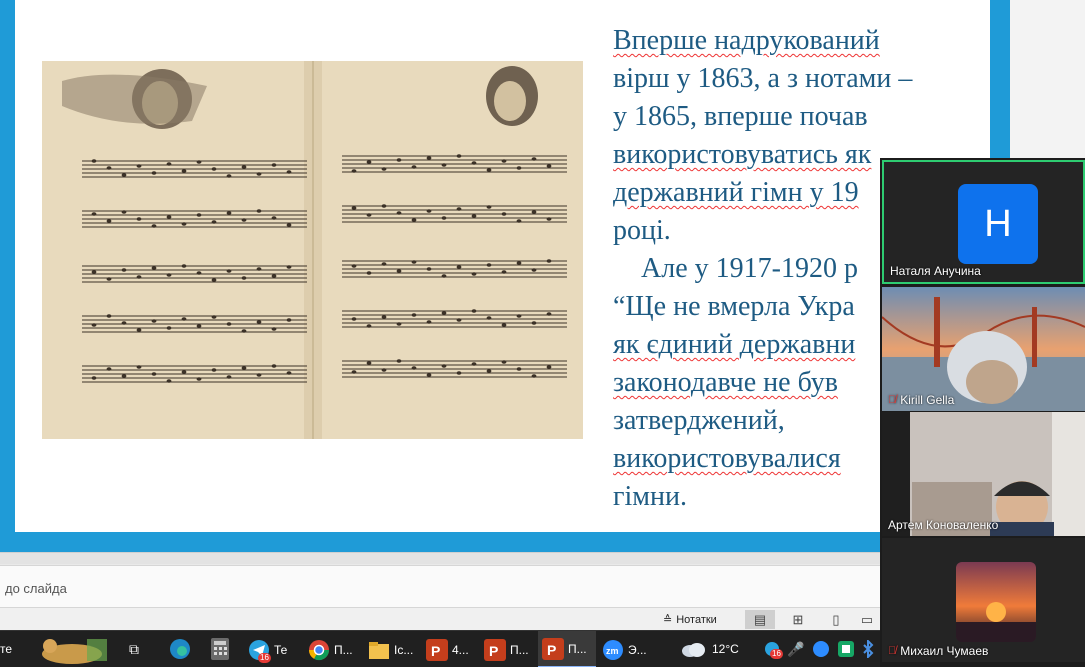  I want to click on widget-animal-icon, so click(72, 650).